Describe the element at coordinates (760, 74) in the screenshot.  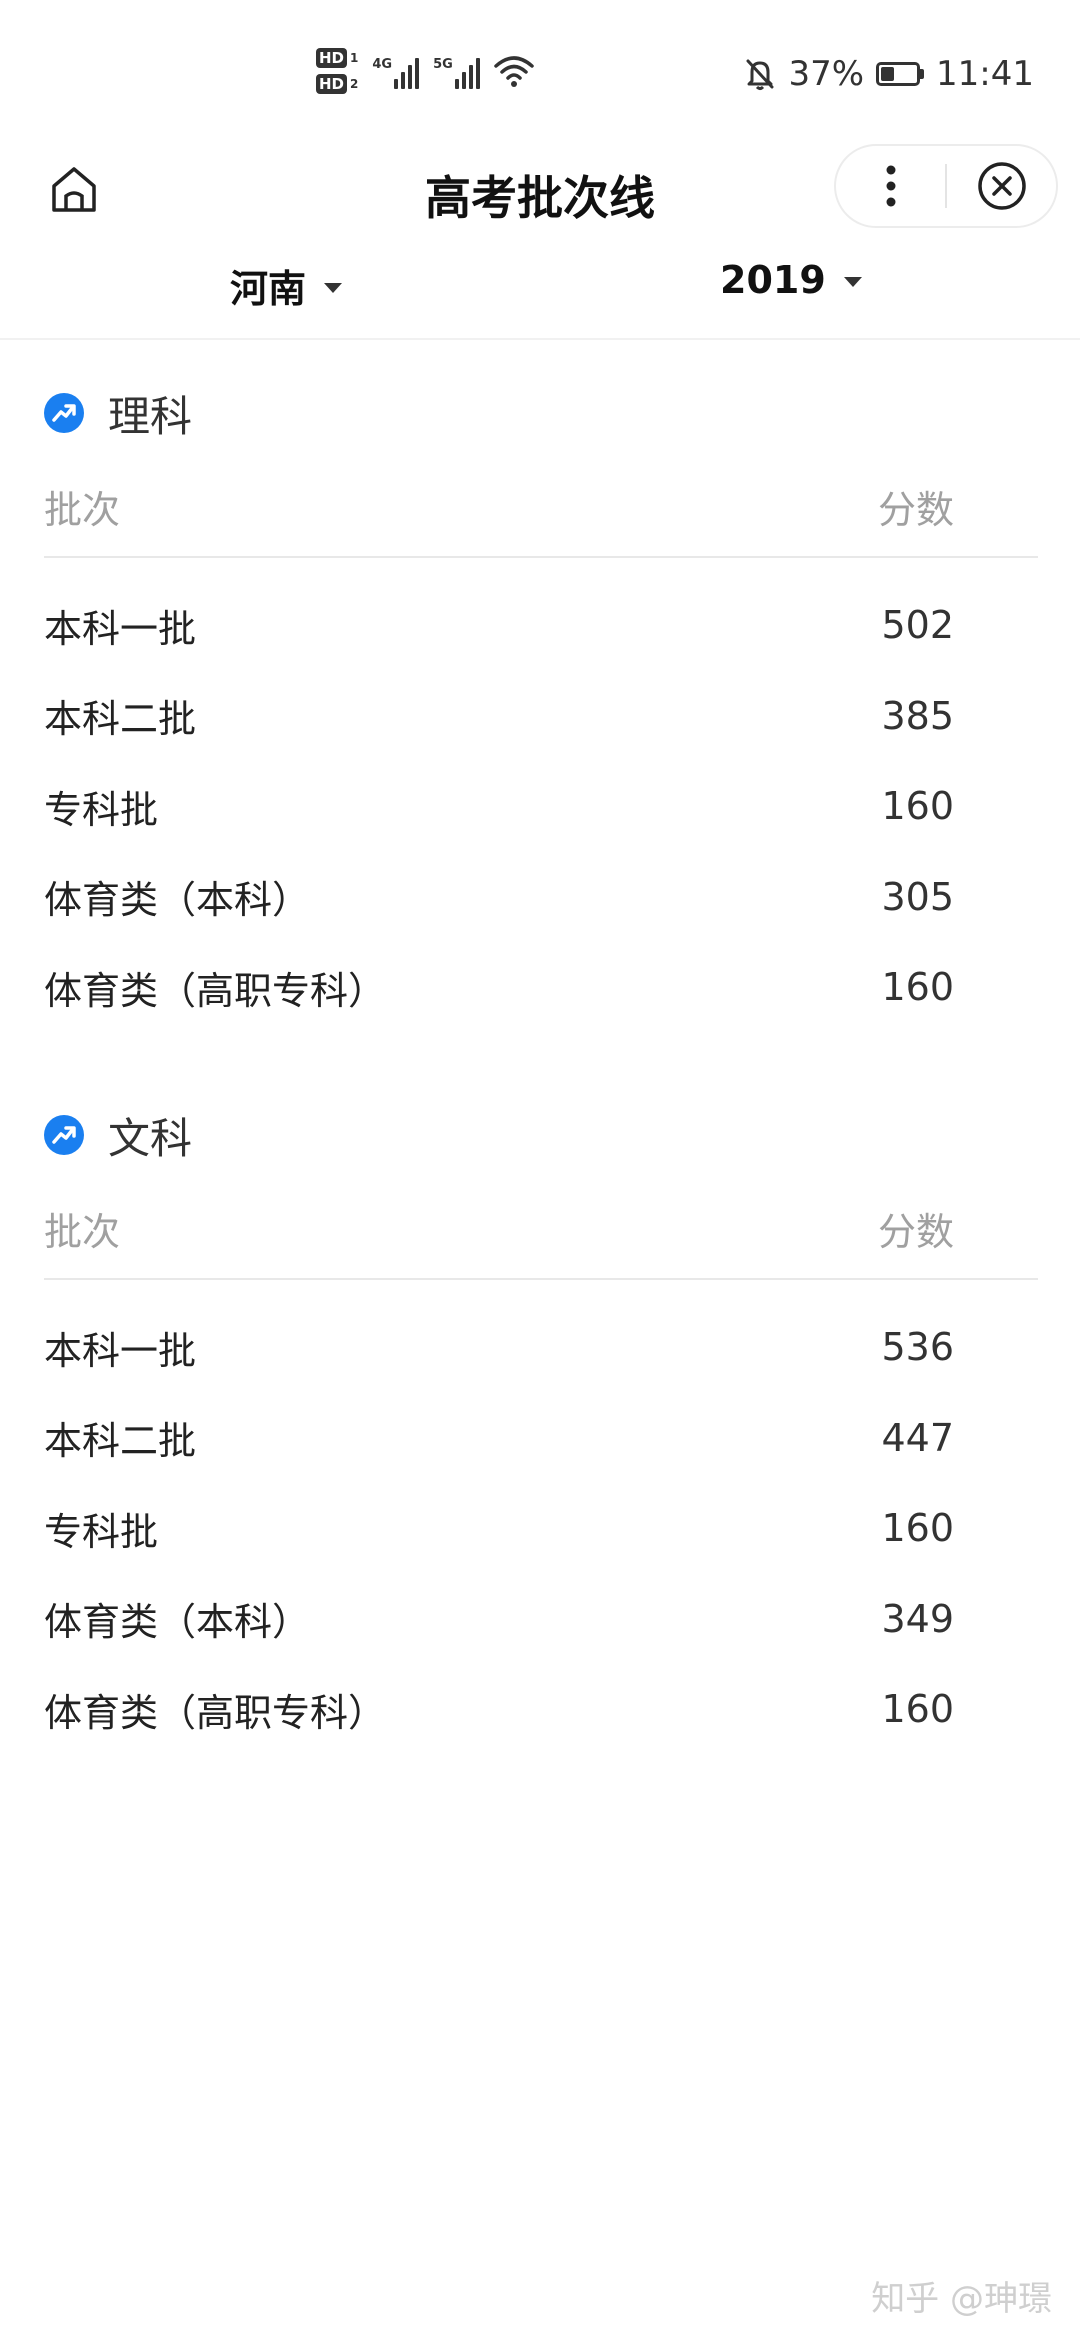
I see `bell-off-icon` at that location.